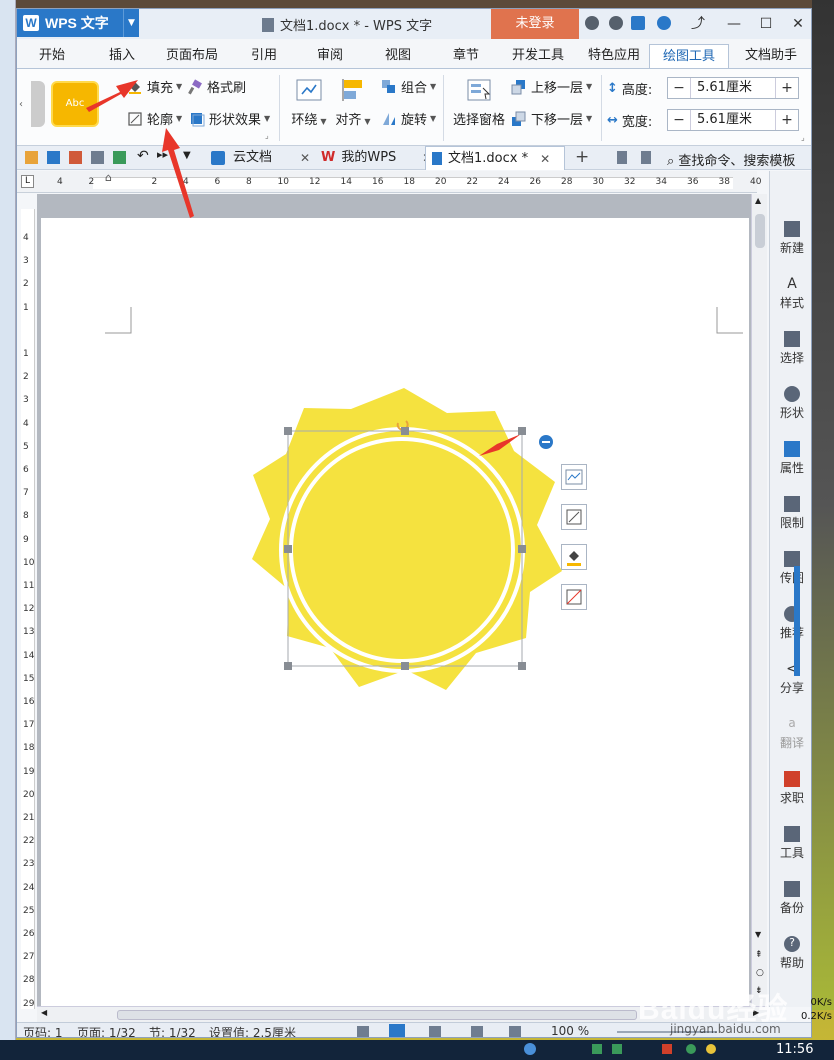  What do you see at coordinates (143, 156) in the screenshot?
I see `undo-icon: ↶` at bounding box center [143, 156].